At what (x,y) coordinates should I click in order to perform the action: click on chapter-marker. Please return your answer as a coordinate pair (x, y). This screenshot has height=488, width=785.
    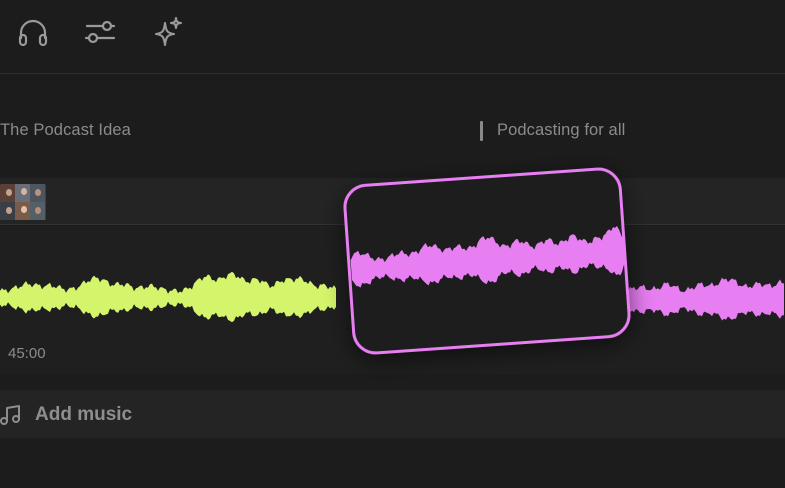
    Looking at the image, I should click on (481, 131).